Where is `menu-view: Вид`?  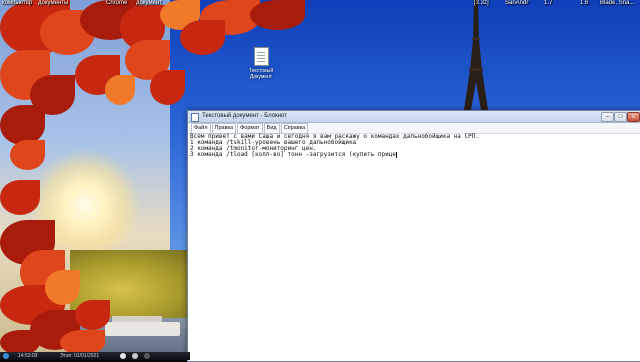 menu-view: Вид is located at coordinates (271, 128).